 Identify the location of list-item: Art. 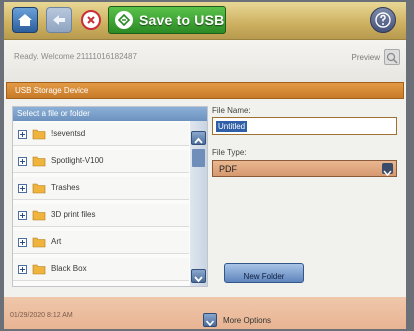
(101, 242).